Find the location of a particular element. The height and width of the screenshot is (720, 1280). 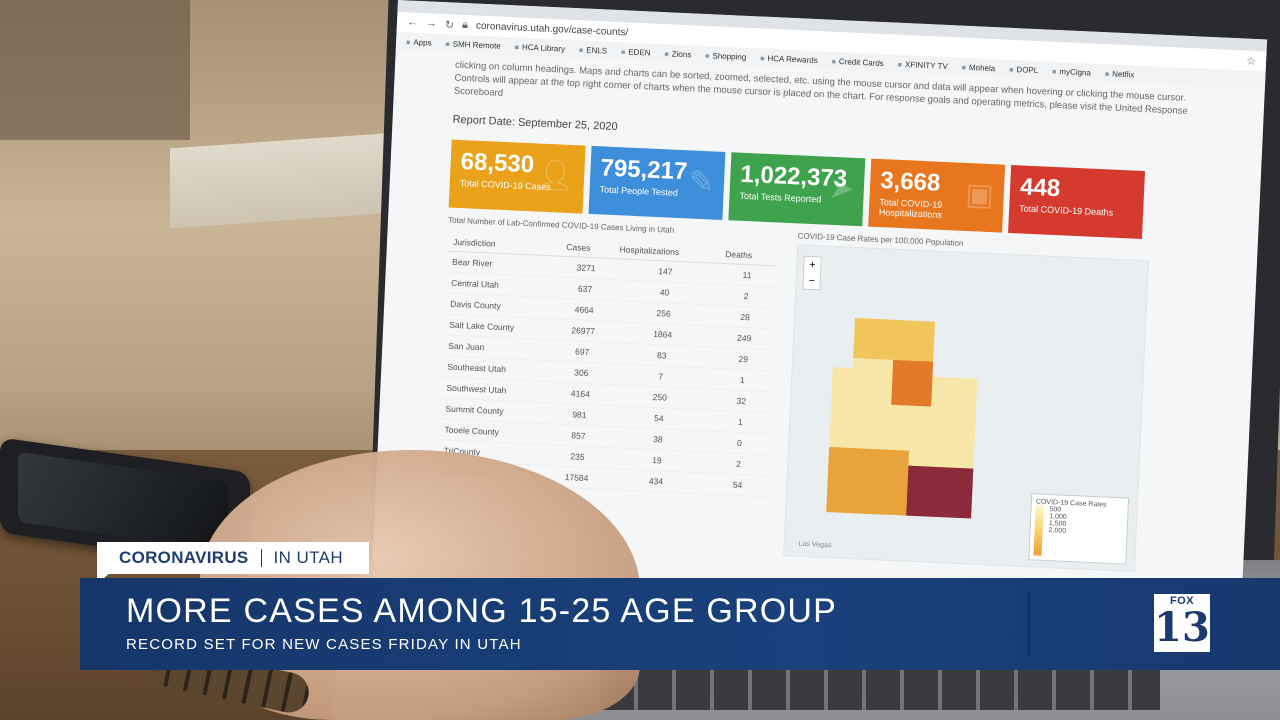

test-tube-icon: ✎ is located at coordinates (701, 182).